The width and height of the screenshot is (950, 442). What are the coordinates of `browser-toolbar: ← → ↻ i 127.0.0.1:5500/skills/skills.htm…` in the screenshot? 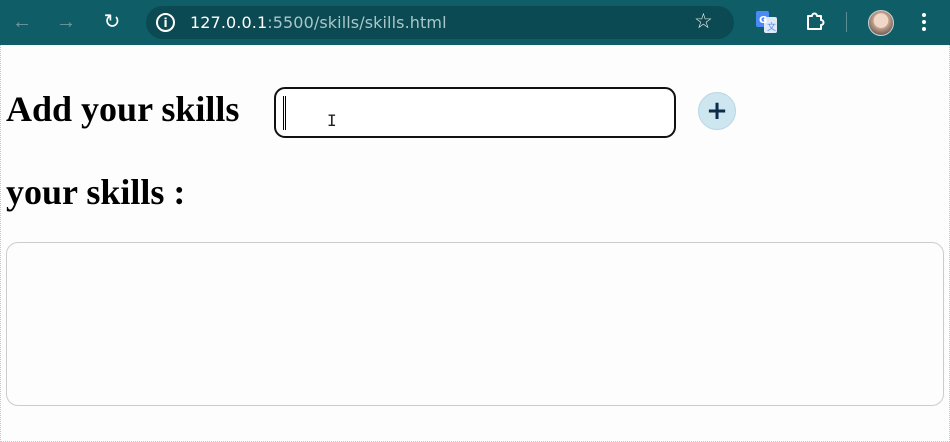 It's located at (475, 22).